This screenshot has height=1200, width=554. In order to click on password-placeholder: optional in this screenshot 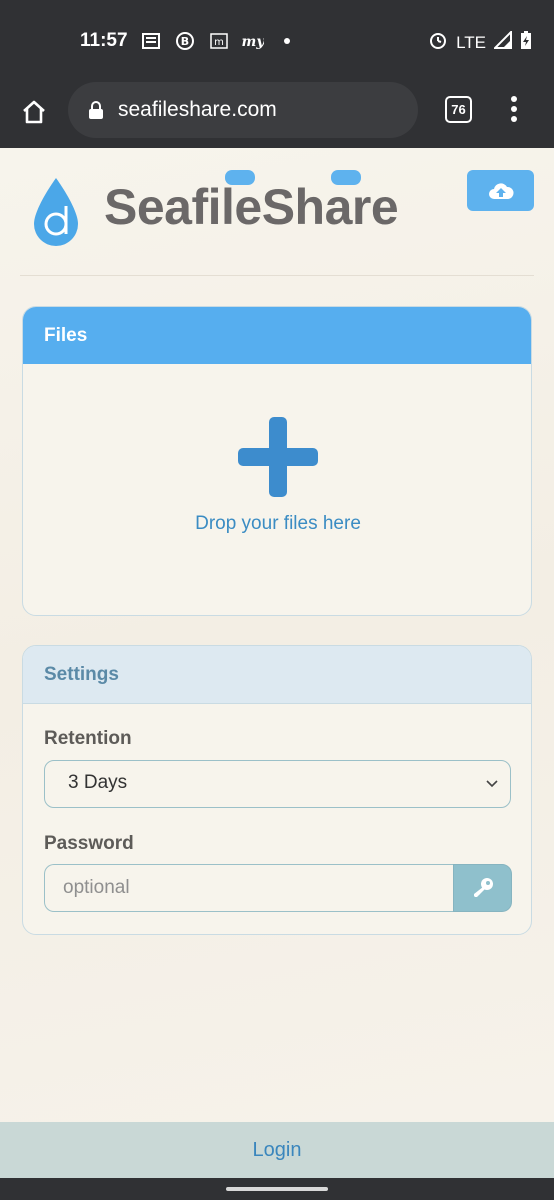, I will do `click(96, 887)`.